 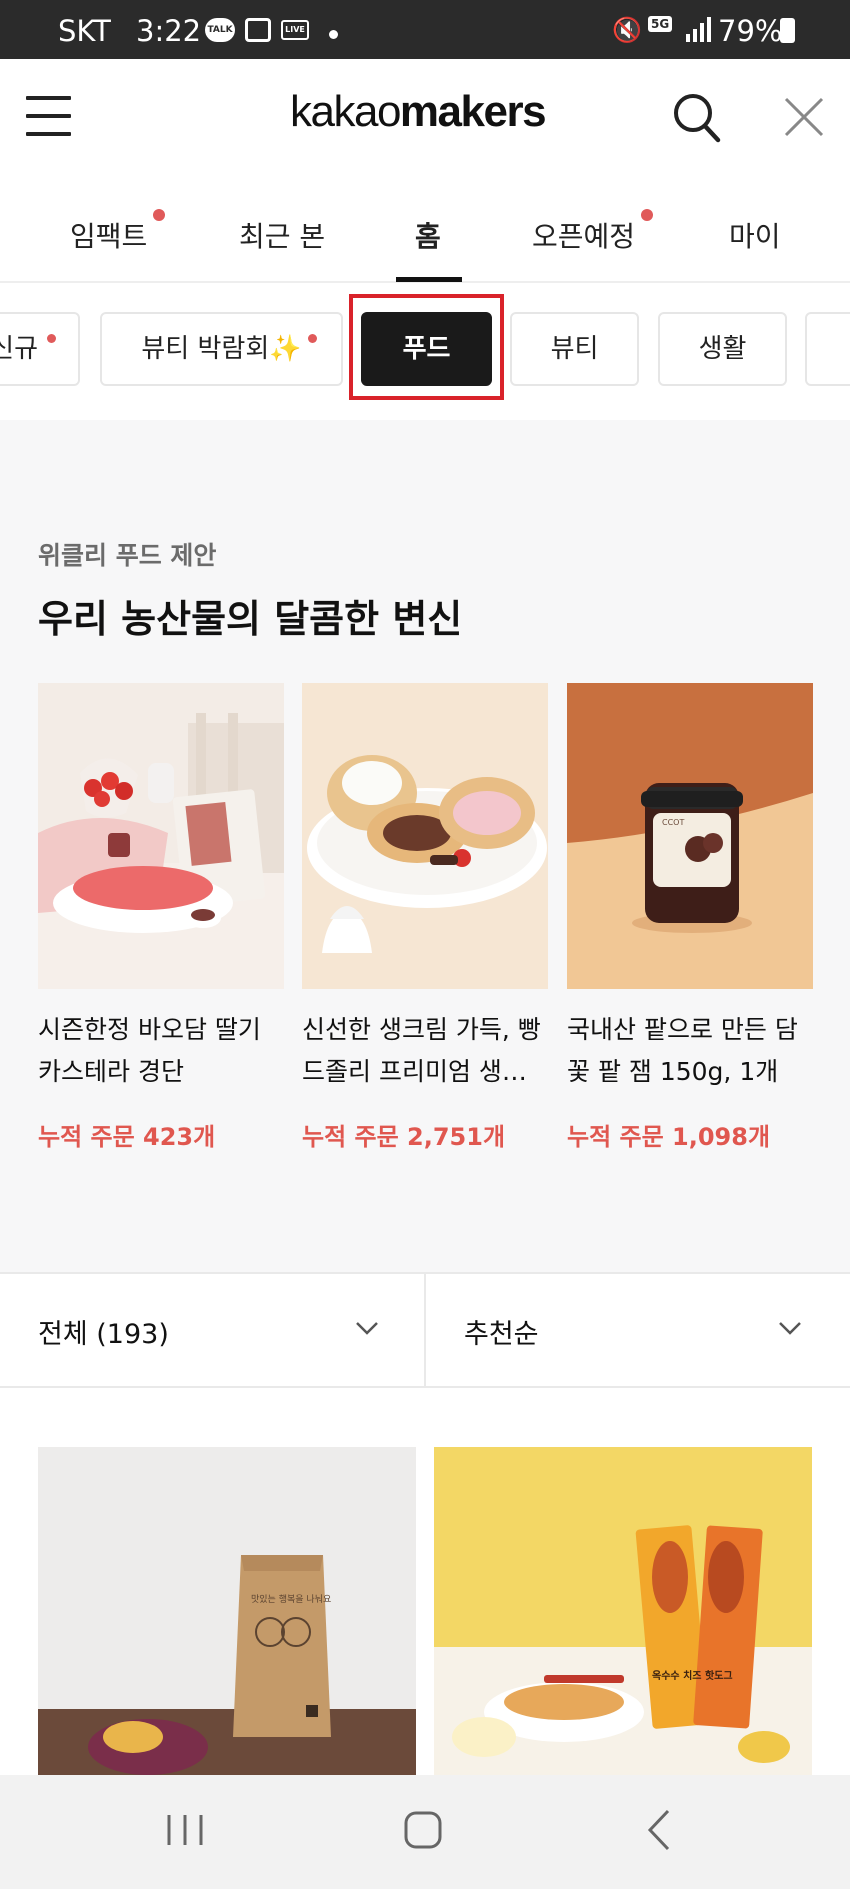 I want to click on battery-icon, so click(x=787, y=30).